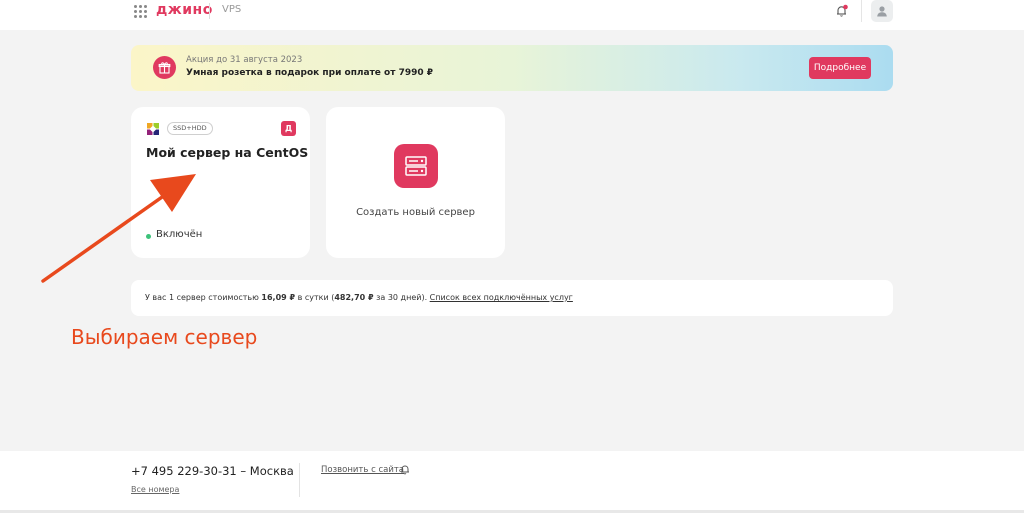 This screenshot has height=513, width=1024. What do you see at coordinates (405, 470) in the screenshot?
I see `bell-icon` at bounding box center [405, 470].